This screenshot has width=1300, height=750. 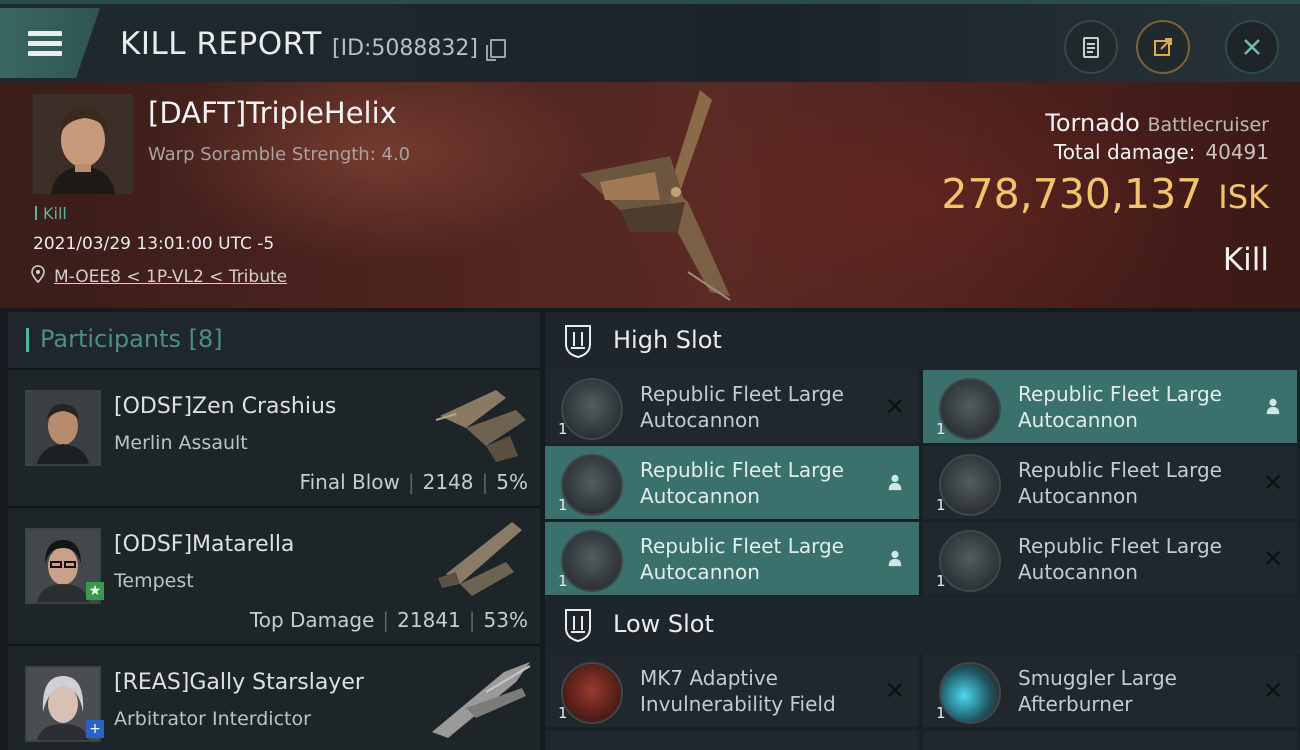 I want to click on participant-name: [ODSF]Matarella, so click(x=204, y=544).